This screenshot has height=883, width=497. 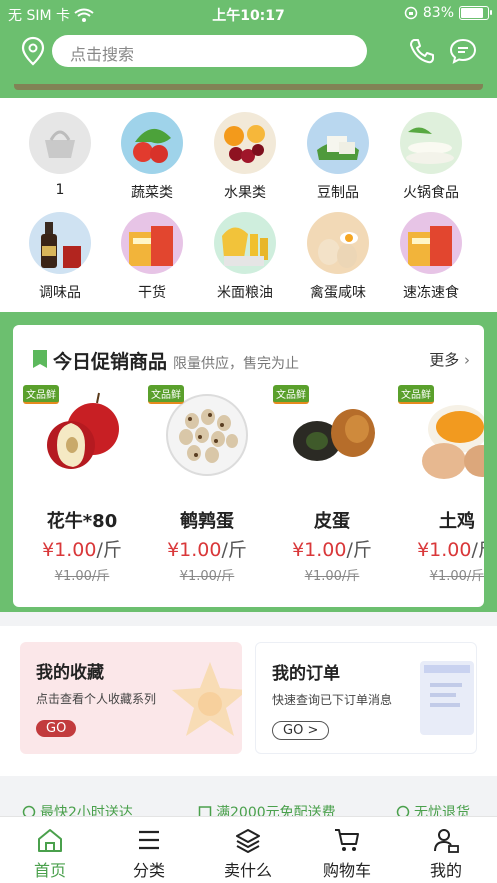 I want to click on category-label: 米面粮油, so click(x=245, y=293).